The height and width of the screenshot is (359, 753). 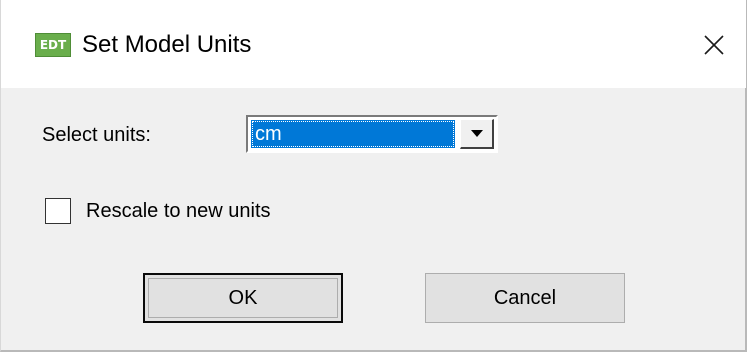 I want to click on rescale-checkbox, so click(x=58, y=211).